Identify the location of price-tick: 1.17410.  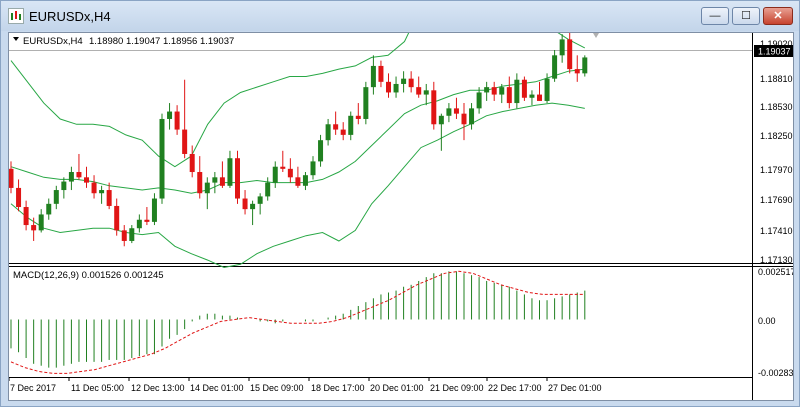
(776, 231).